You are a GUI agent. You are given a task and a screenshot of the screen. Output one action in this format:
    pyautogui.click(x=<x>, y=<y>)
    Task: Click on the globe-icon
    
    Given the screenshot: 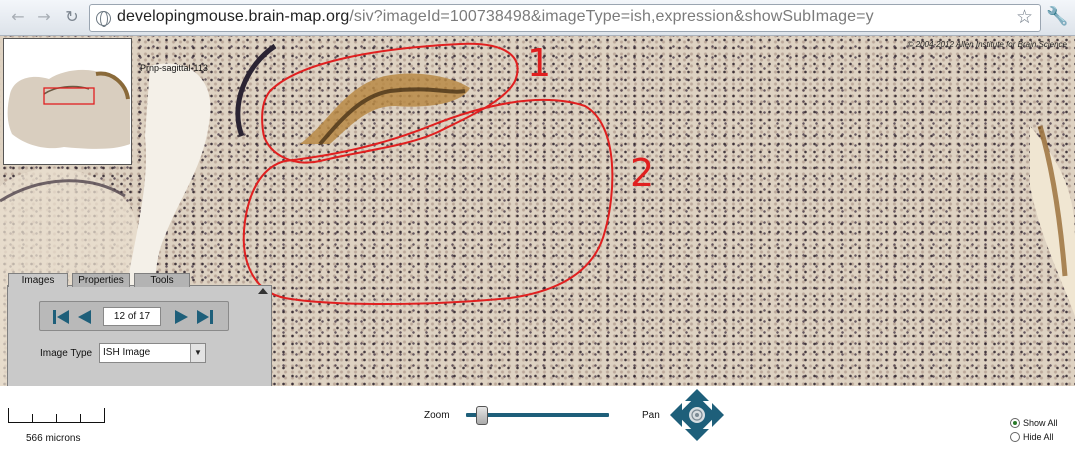 What is the action you would take?
    pyautogui.click(x=103, y=19)
    